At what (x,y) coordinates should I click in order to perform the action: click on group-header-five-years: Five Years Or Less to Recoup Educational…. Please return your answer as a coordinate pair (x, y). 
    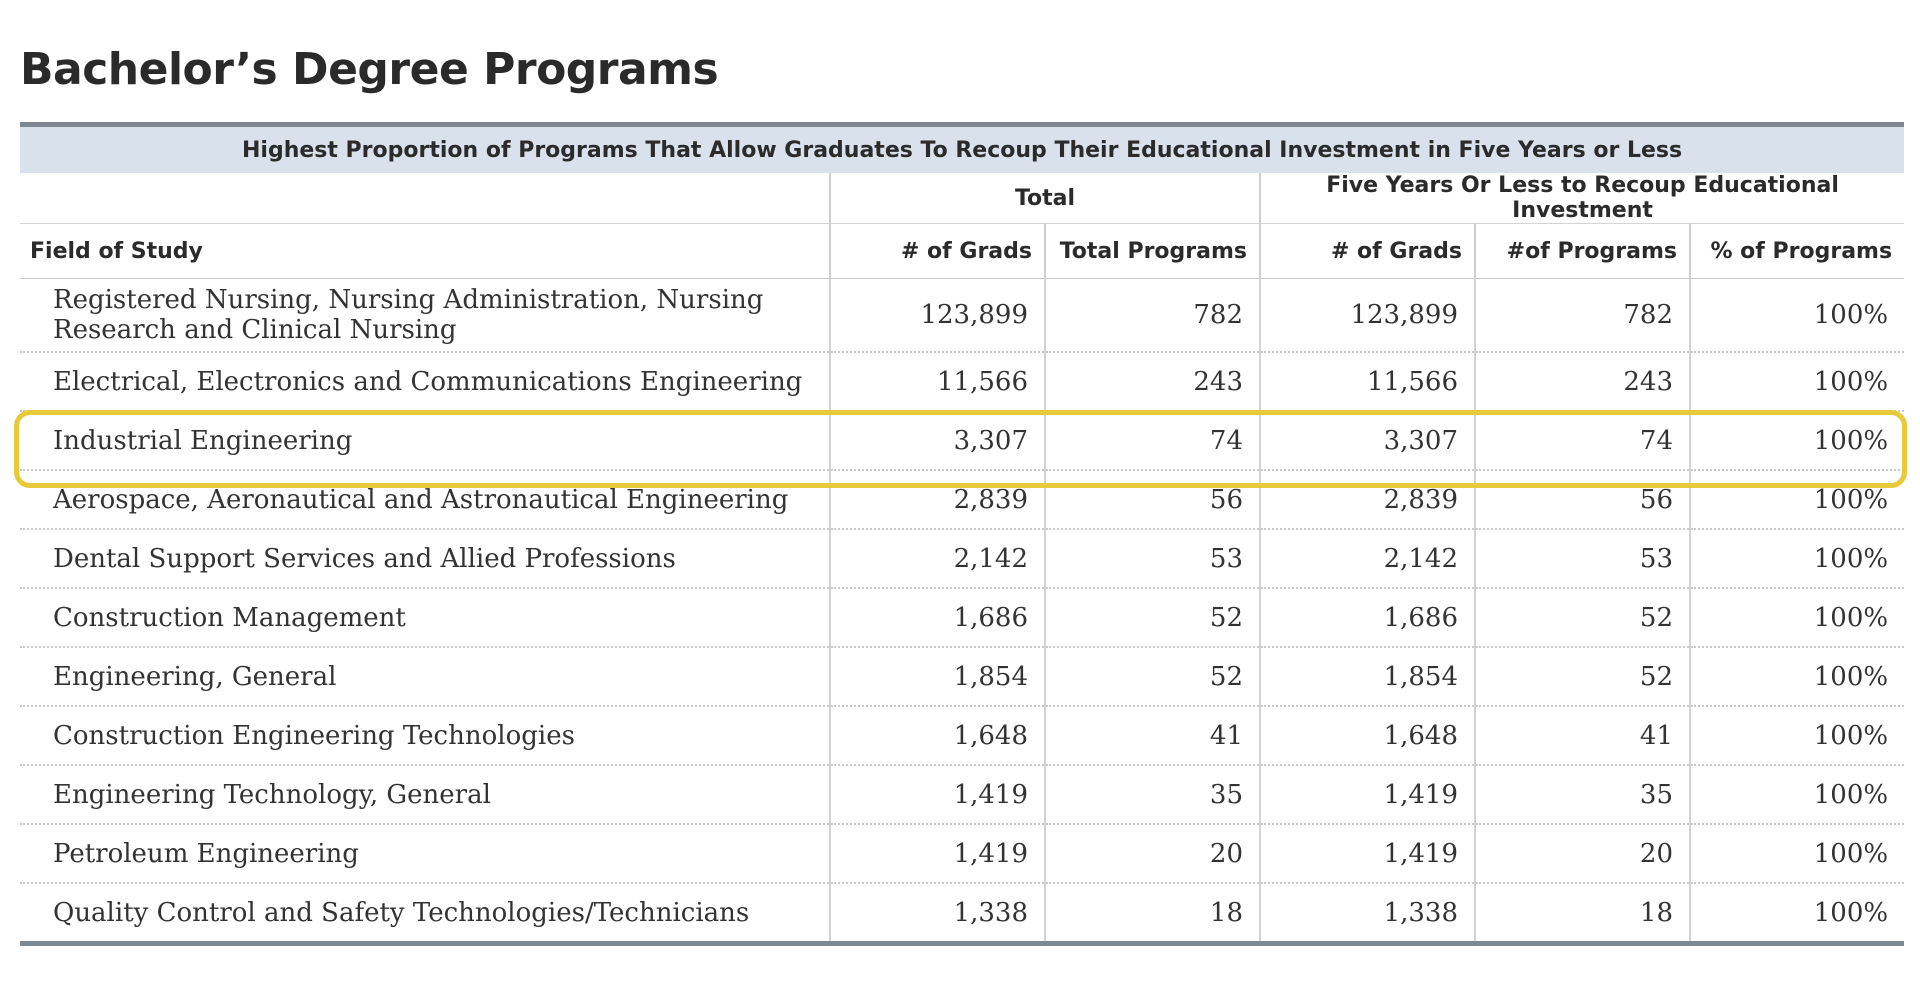
    Looking at the image, I should click on (1581, 198).